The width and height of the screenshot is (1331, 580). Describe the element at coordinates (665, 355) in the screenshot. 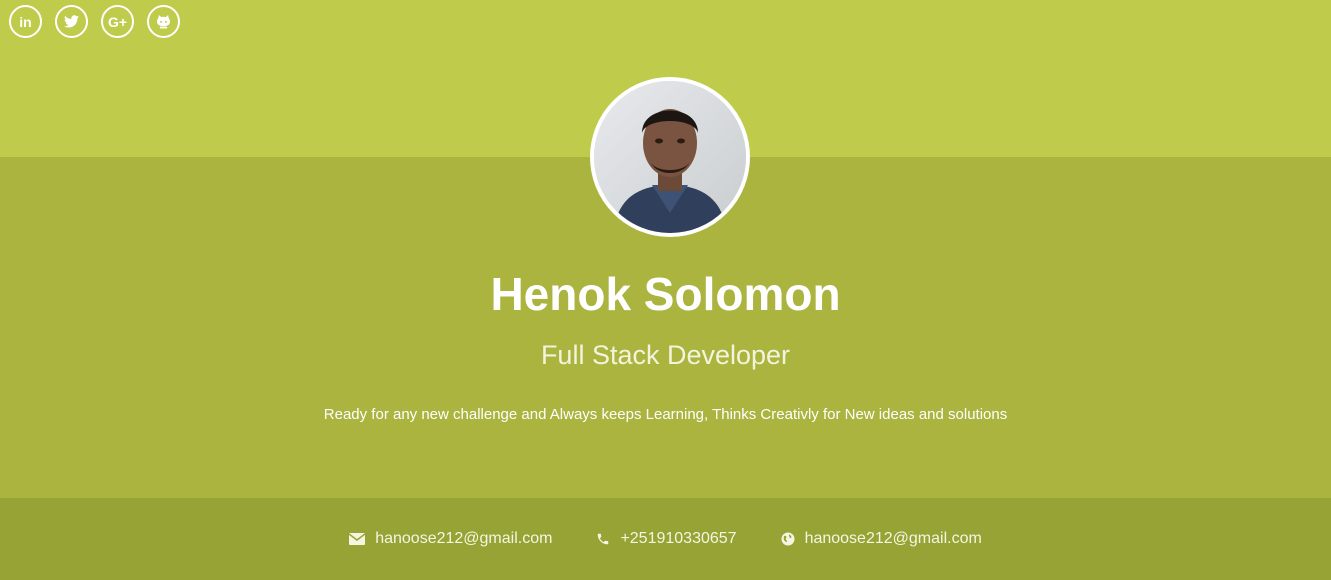

I see `profile-title: Full Stack Developer` at that location.